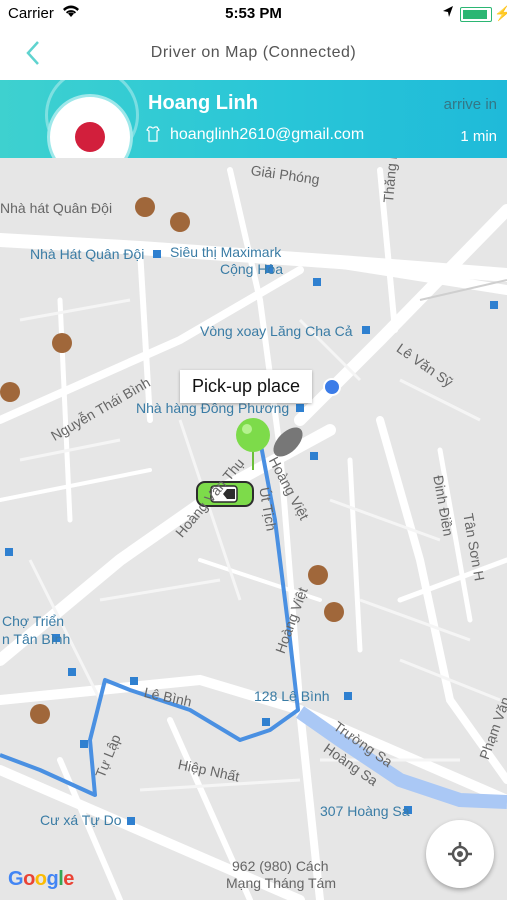  I want to click on map-label: Siêu thị Maximark, so click(226, 252).